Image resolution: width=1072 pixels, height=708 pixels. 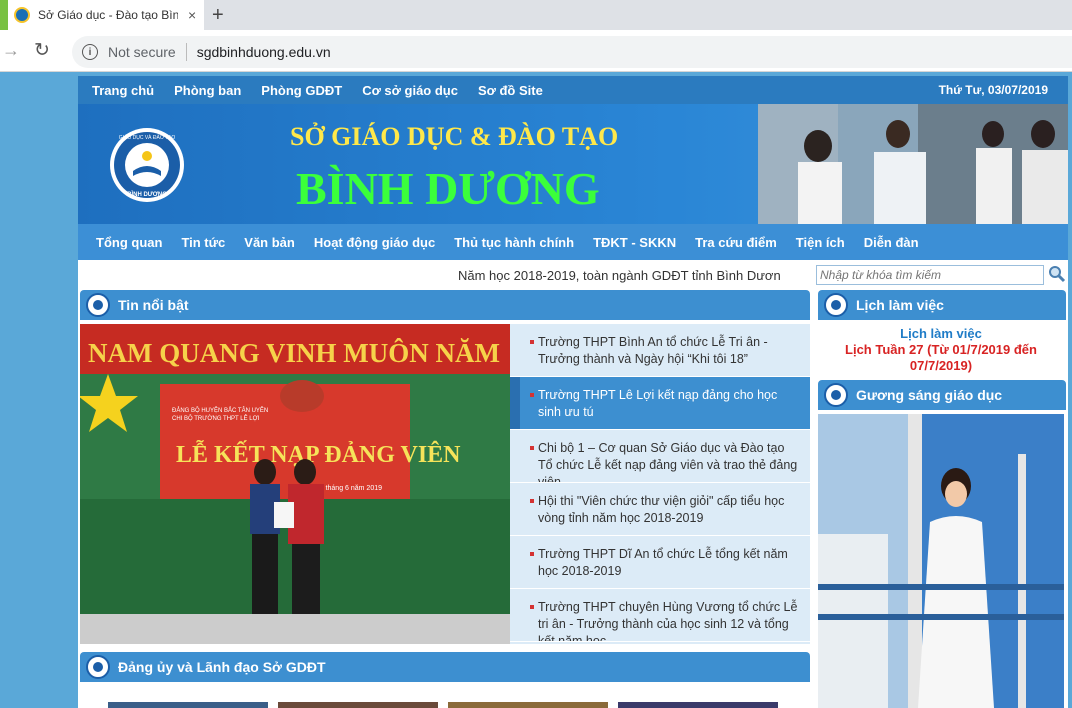 What do you see at coordinates (572, 52) in the screenshot?
I see `omnibox: i Not secure sgdbinhduong.edu.vn` at bounding box center [572, 52].